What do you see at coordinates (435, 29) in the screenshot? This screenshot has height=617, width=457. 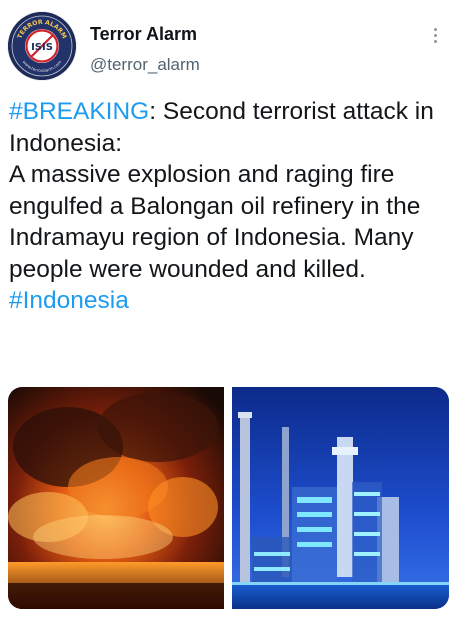 I see `more-vertical-icon` at bounding box center [435, 29].